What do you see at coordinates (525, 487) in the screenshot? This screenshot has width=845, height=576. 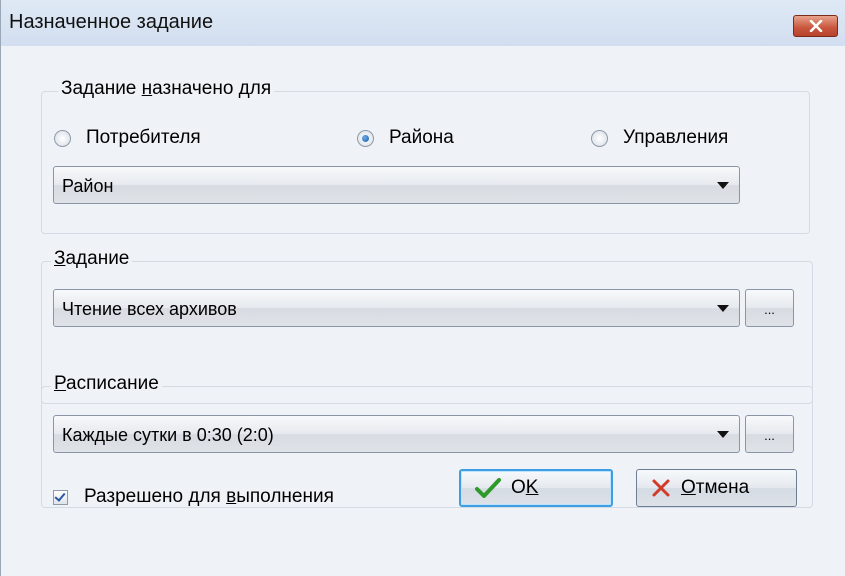 I see `ok-label: ОK` at bounding box center [525, 487].